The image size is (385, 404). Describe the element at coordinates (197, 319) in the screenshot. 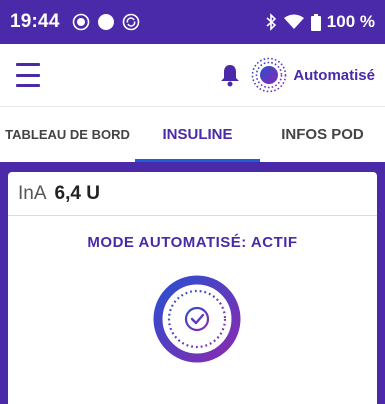

I see `auto-mode-active-icon` at that location.